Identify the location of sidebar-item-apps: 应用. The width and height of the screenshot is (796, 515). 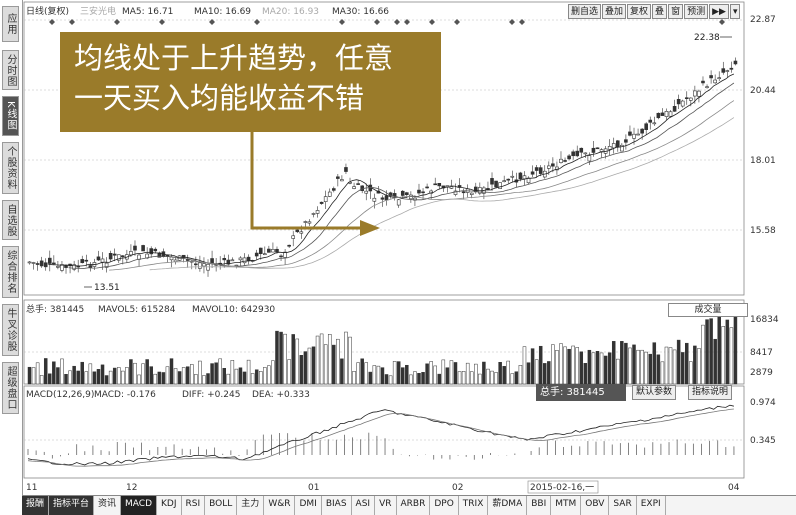
(10, 24).